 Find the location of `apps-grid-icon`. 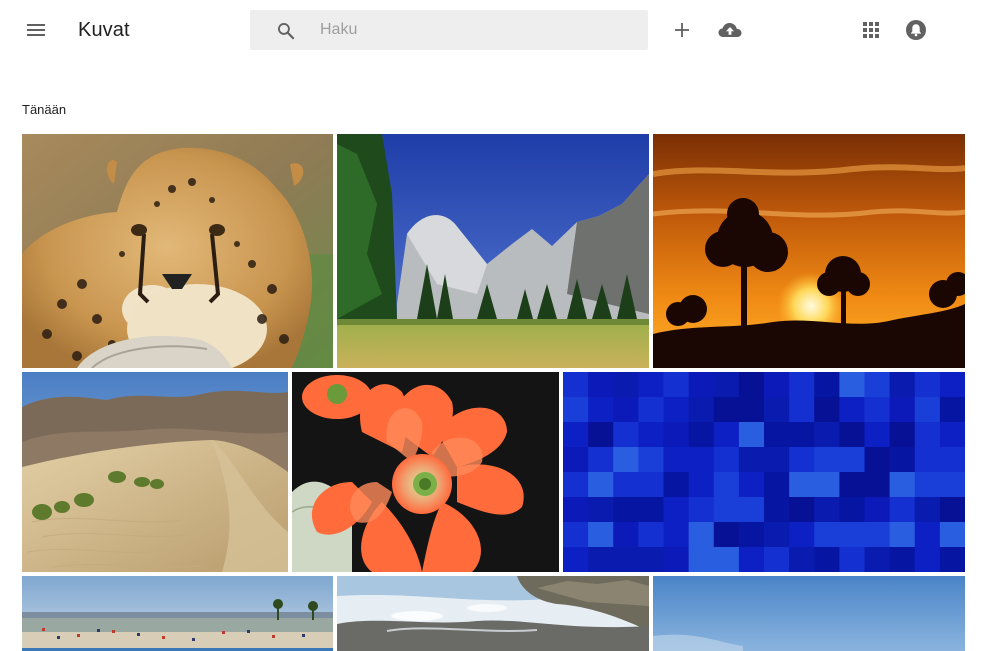

apps-grid-icon is located at coordinates (871, 30).